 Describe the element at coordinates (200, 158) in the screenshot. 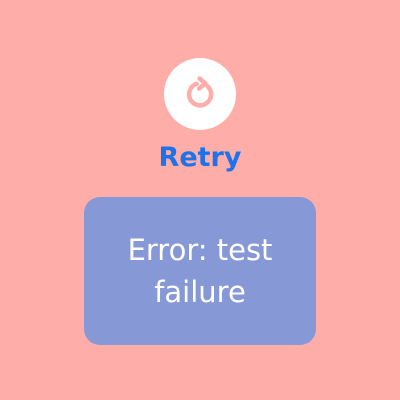

I see `retry-label: Retry` at that location.